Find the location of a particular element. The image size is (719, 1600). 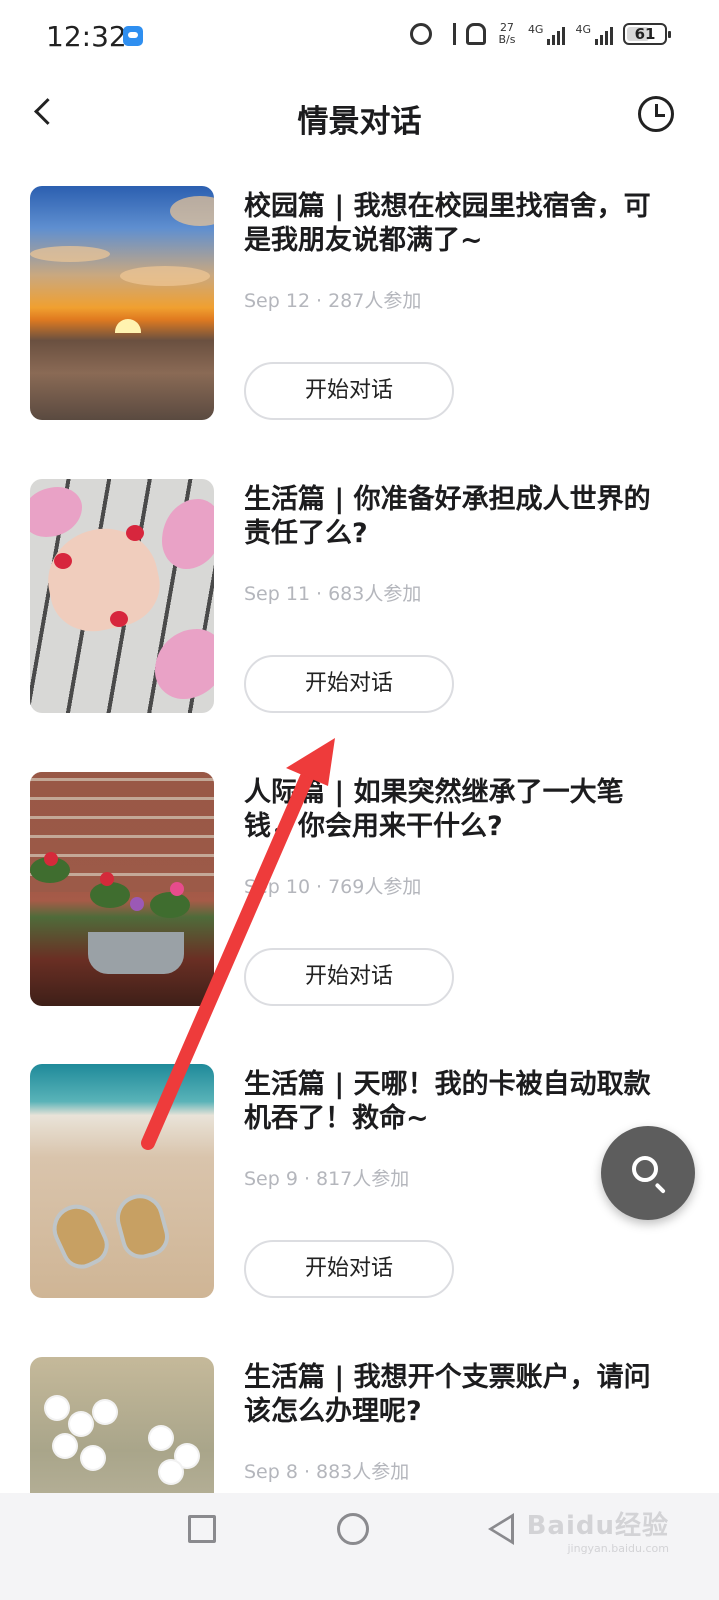

network-speed: 27 B/s is located at coordinates (507, 34).